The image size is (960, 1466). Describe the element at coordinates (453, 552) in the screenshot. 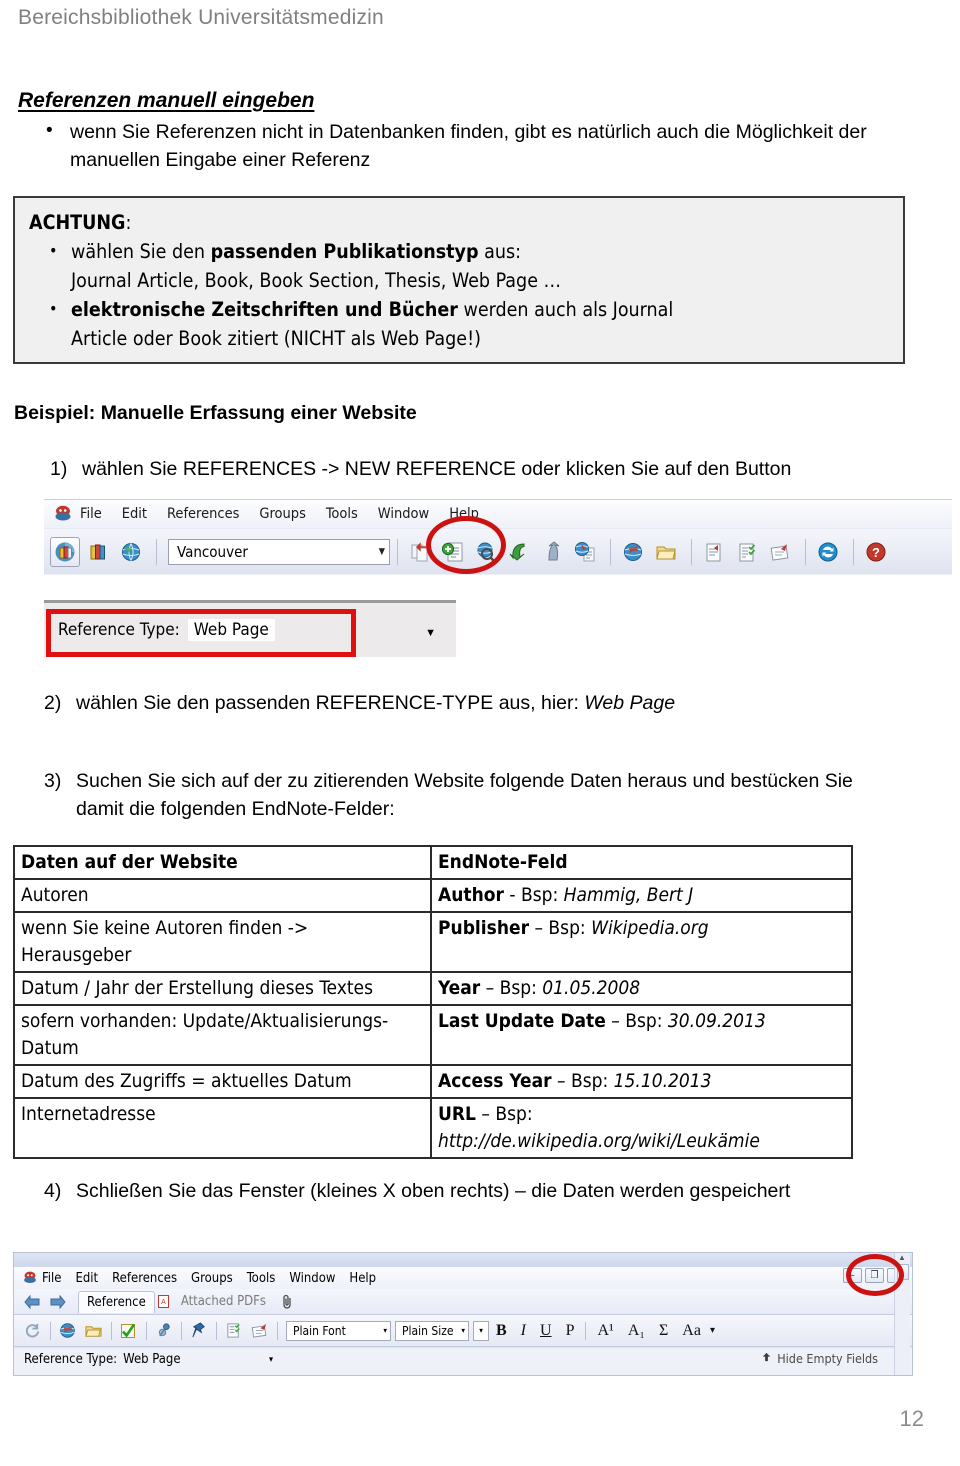

I see `new-reference-icon` at that location.